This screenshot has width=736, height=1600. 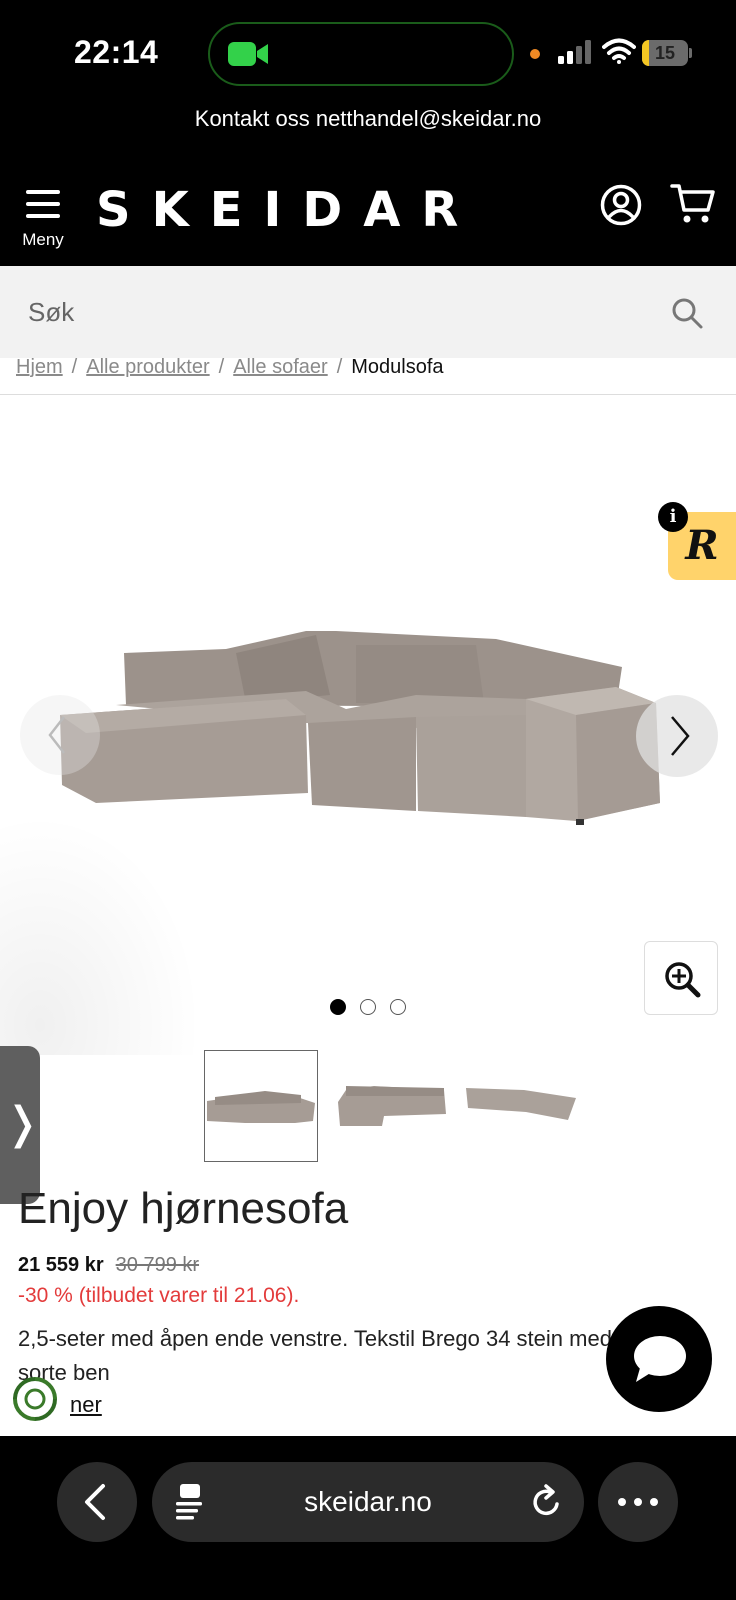 I want to click on user-account-icon, so click(x=621, y=205).